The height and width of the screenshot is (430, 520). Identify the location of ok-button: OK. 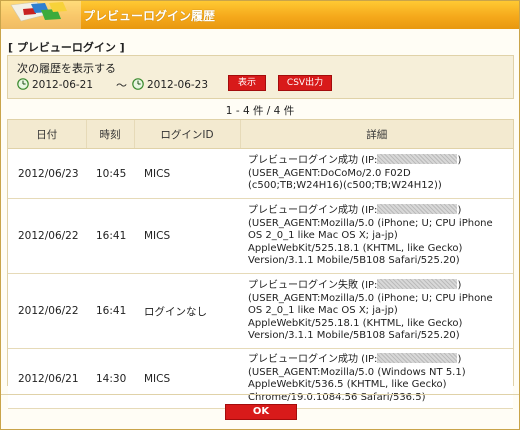
(261, 412).